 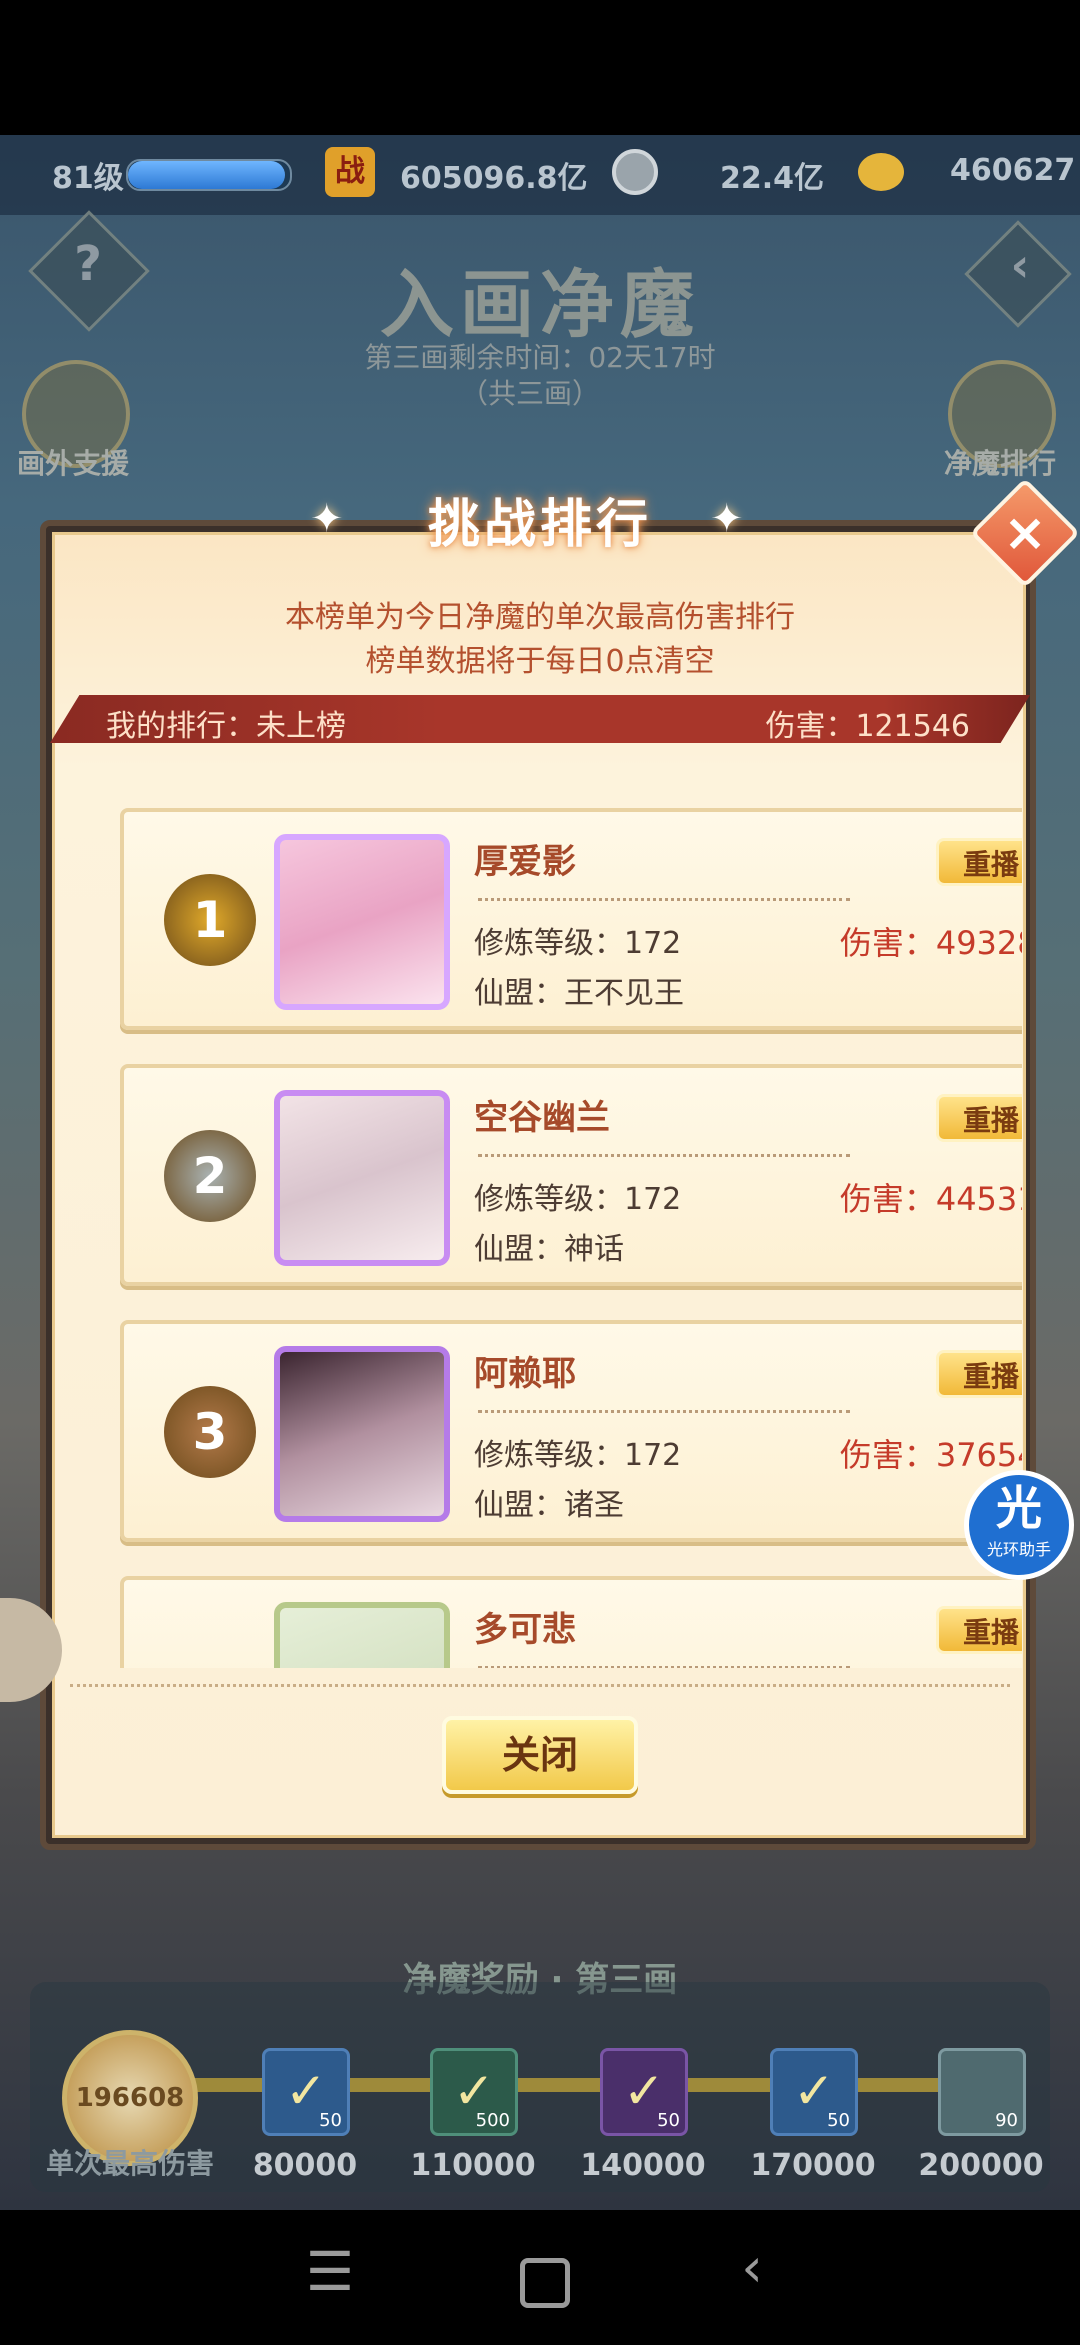 I want to click on gold-value: 460627, so click(x=1013, y=170).